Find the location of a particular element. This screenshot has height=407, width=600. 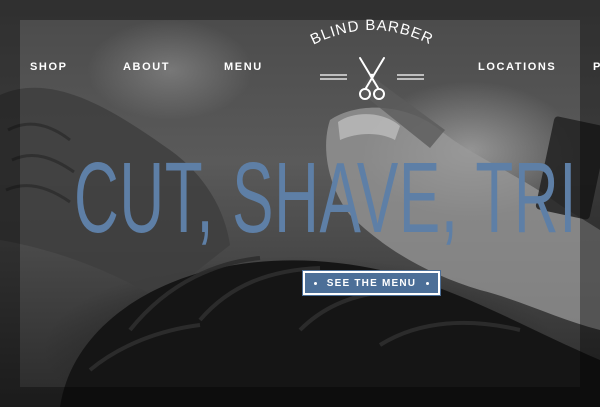

cta-label: SEE THE MENU is located at coordinates (371, 283).